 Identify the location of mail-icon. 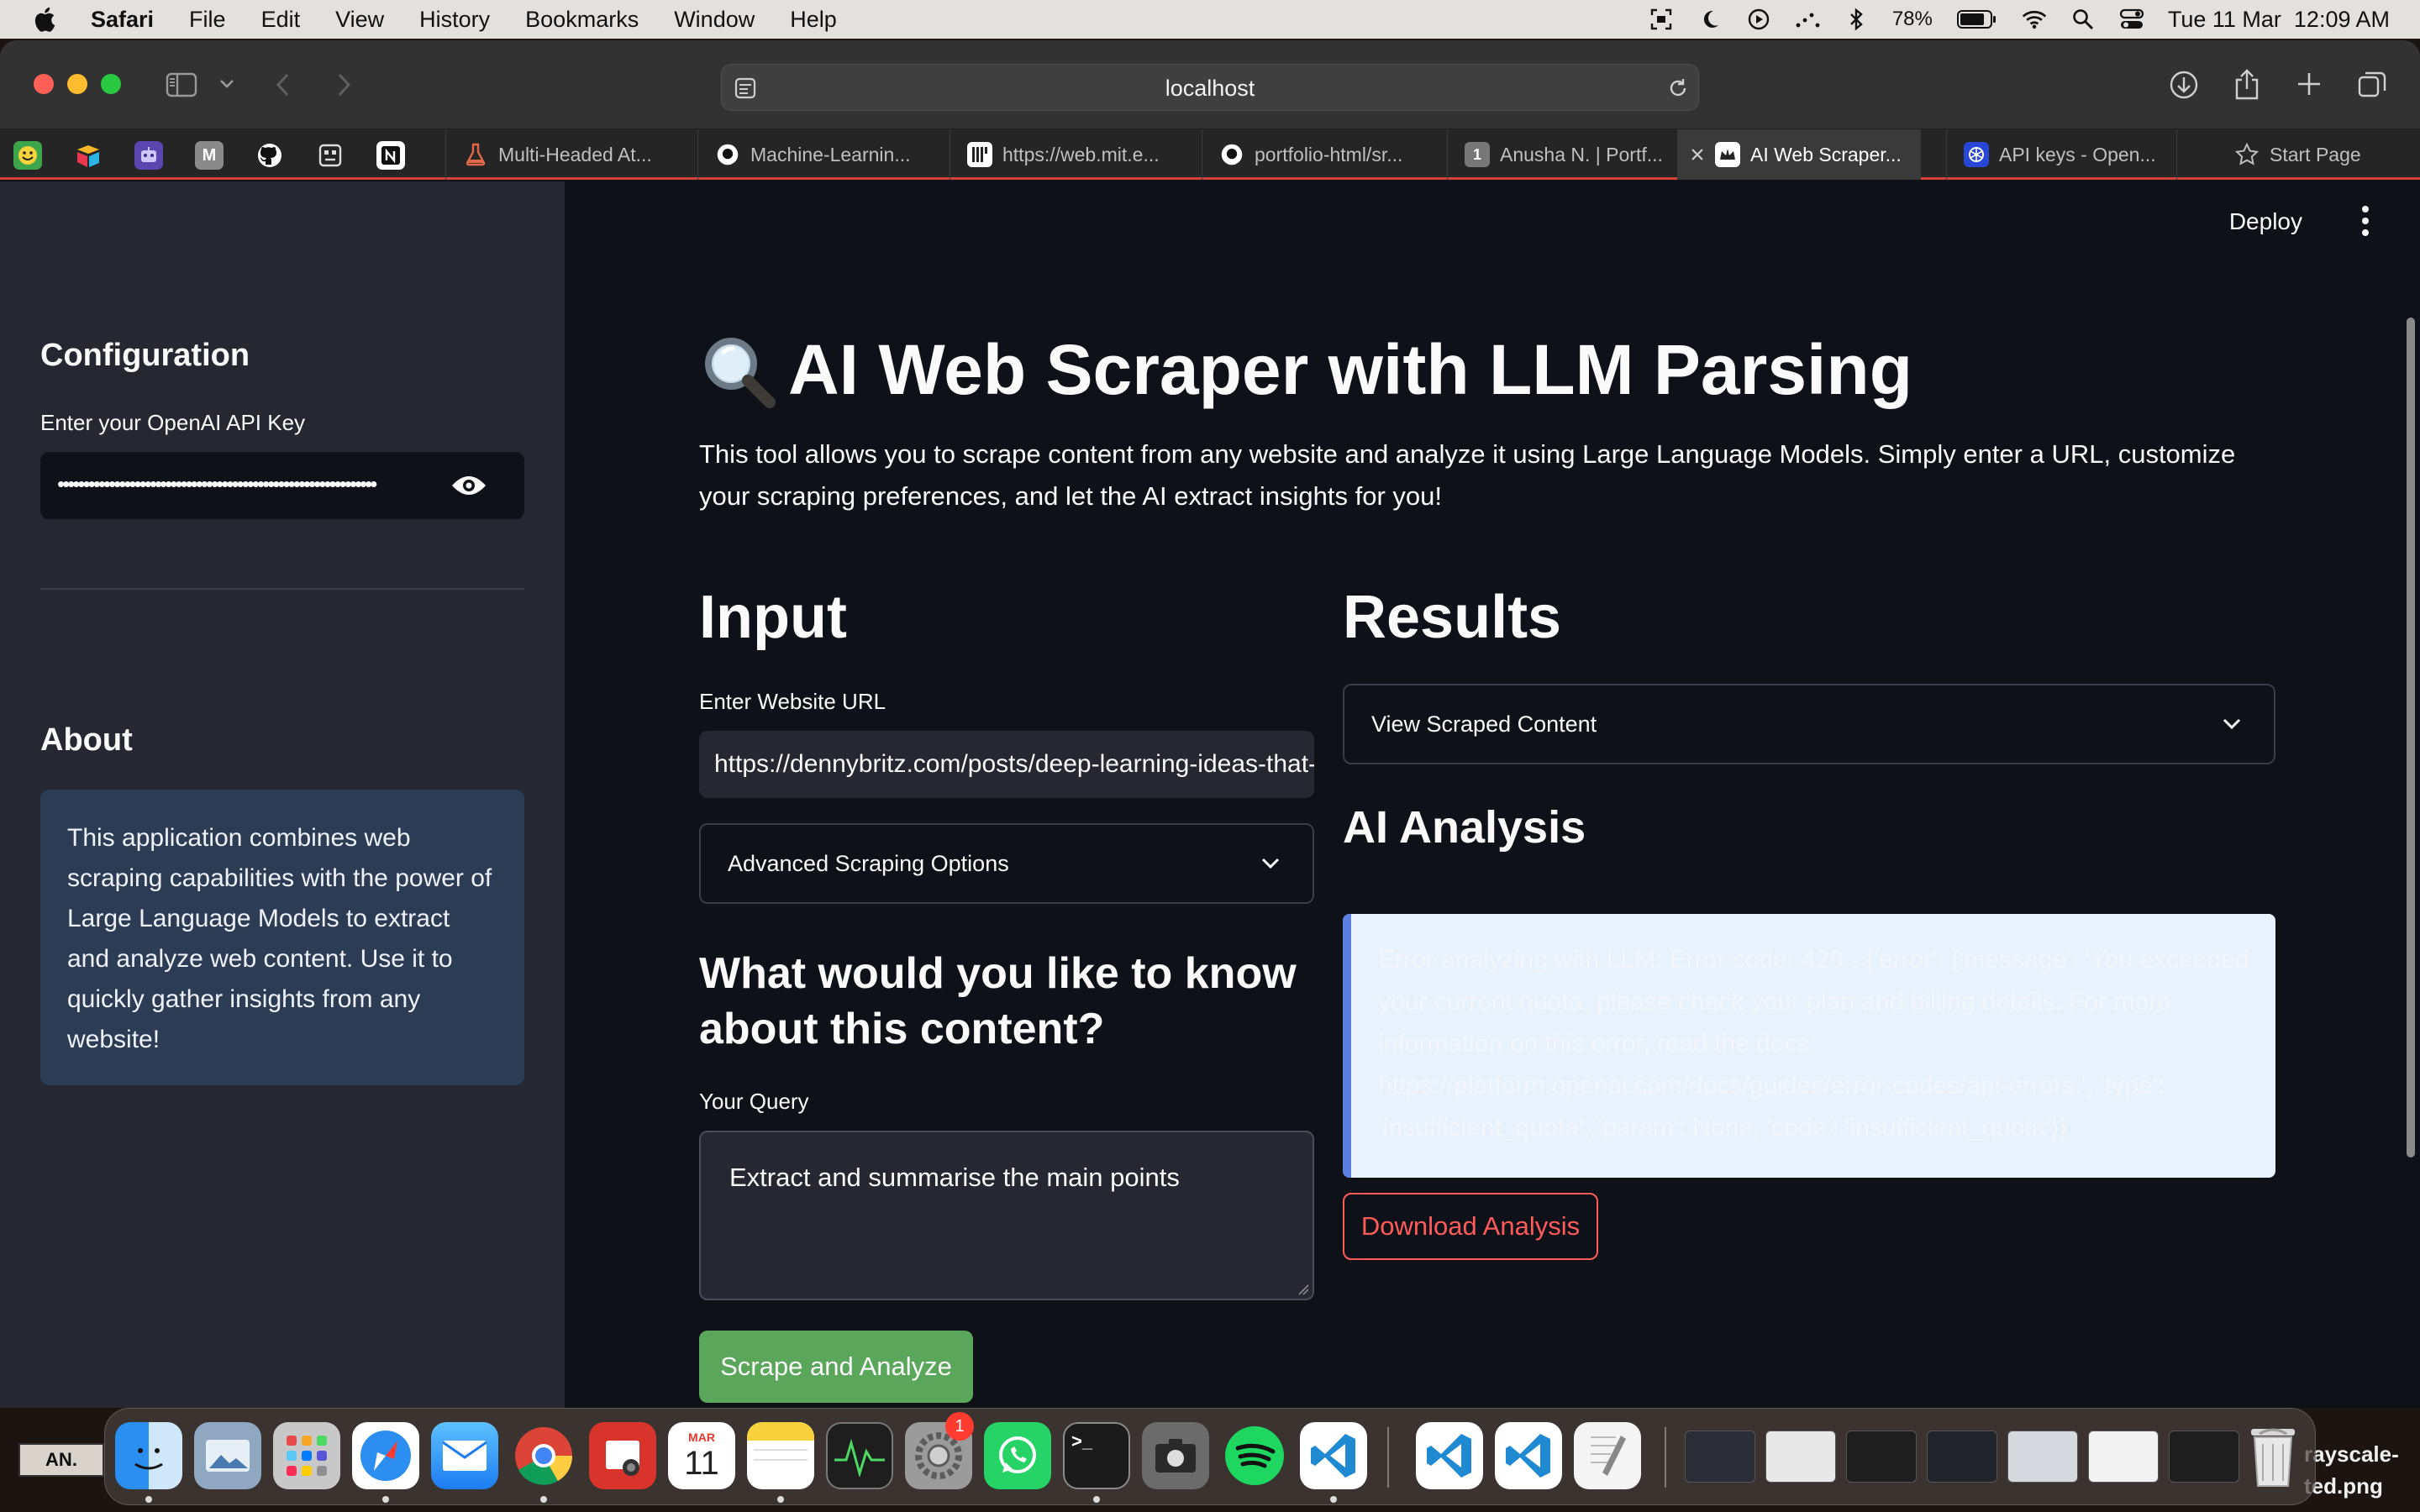
(465, 1455).